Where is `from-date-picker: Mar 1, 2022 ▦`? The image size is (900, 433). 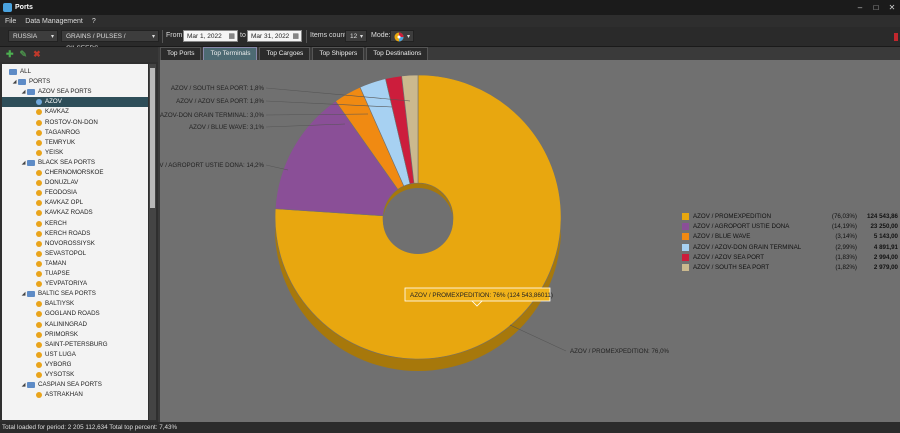 from-date-picker: Mar 1, 2022 ▦ is located at coordinates (210, 36).